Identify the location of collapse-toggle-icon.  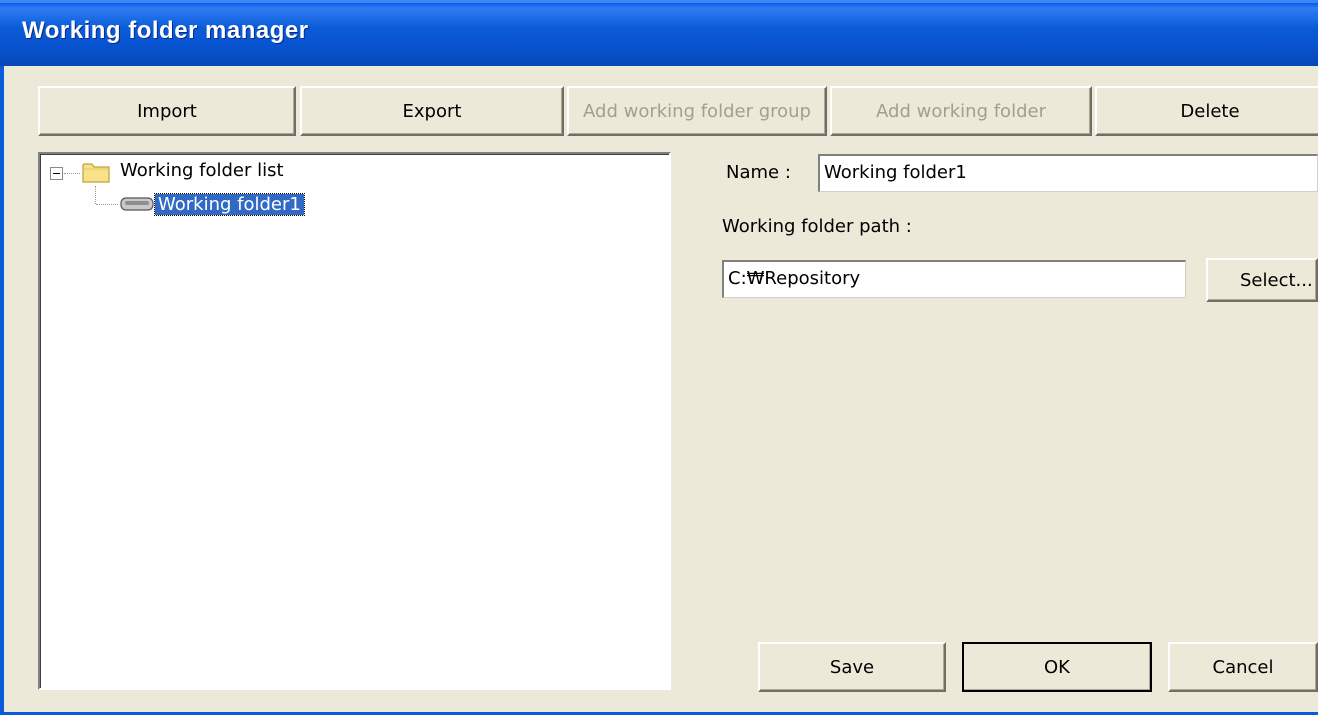
(56, 173).